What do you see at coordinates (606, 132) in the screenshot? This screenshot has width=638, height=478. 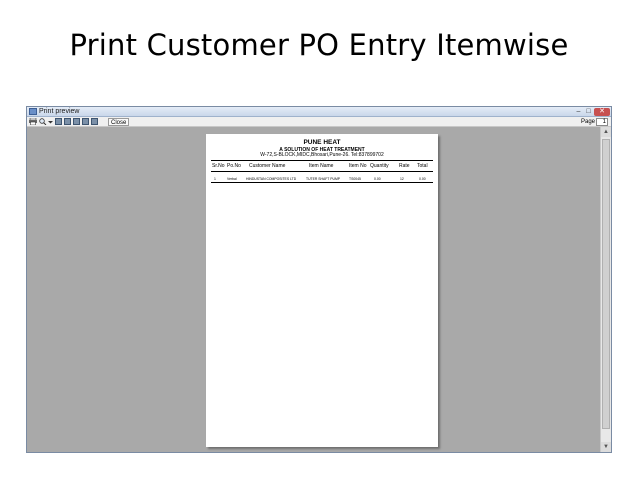 I see `scroll-up-icon: ▲` at bounding box center [606, 132].